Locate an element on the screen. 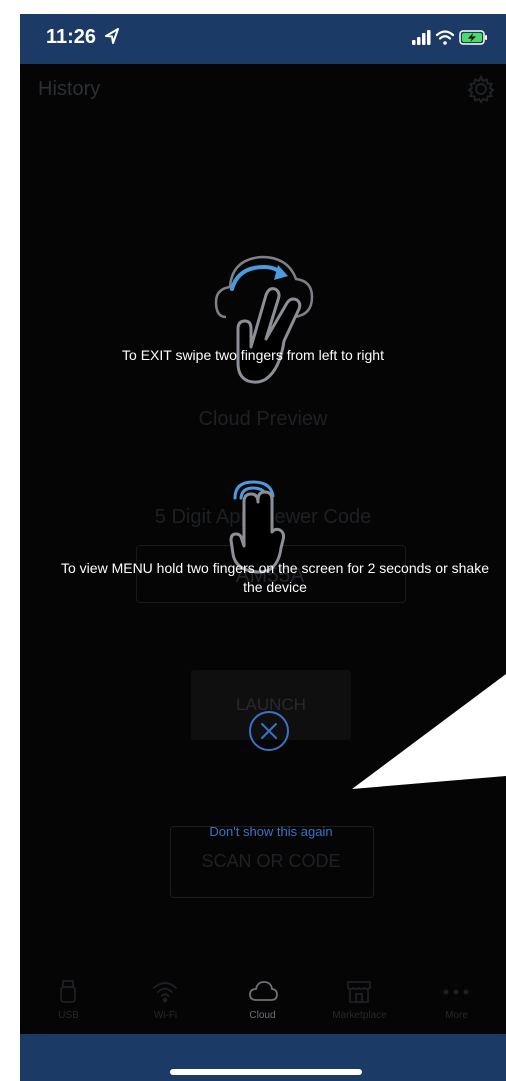  speech-callout-pointer is located at coordinates (429, 731).